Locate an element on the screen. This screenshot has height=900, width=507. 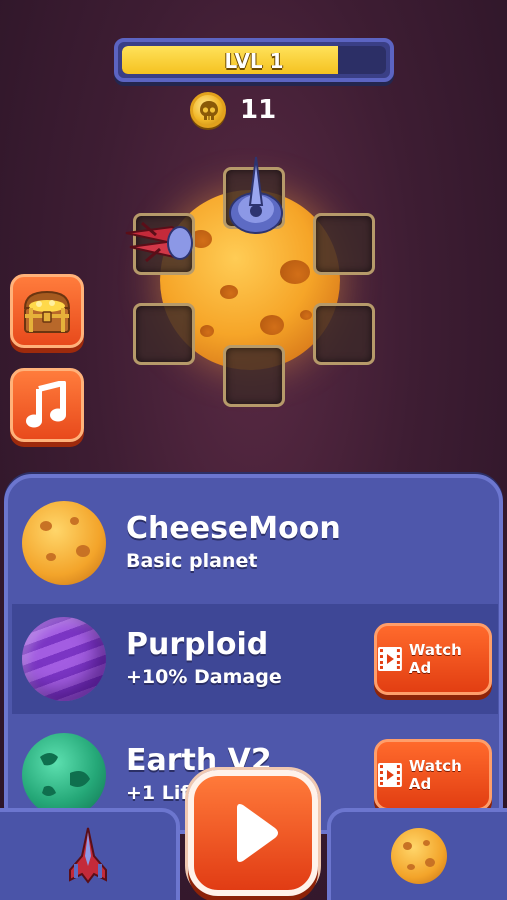
nav-planets-button is located at coordinates (417, 854).